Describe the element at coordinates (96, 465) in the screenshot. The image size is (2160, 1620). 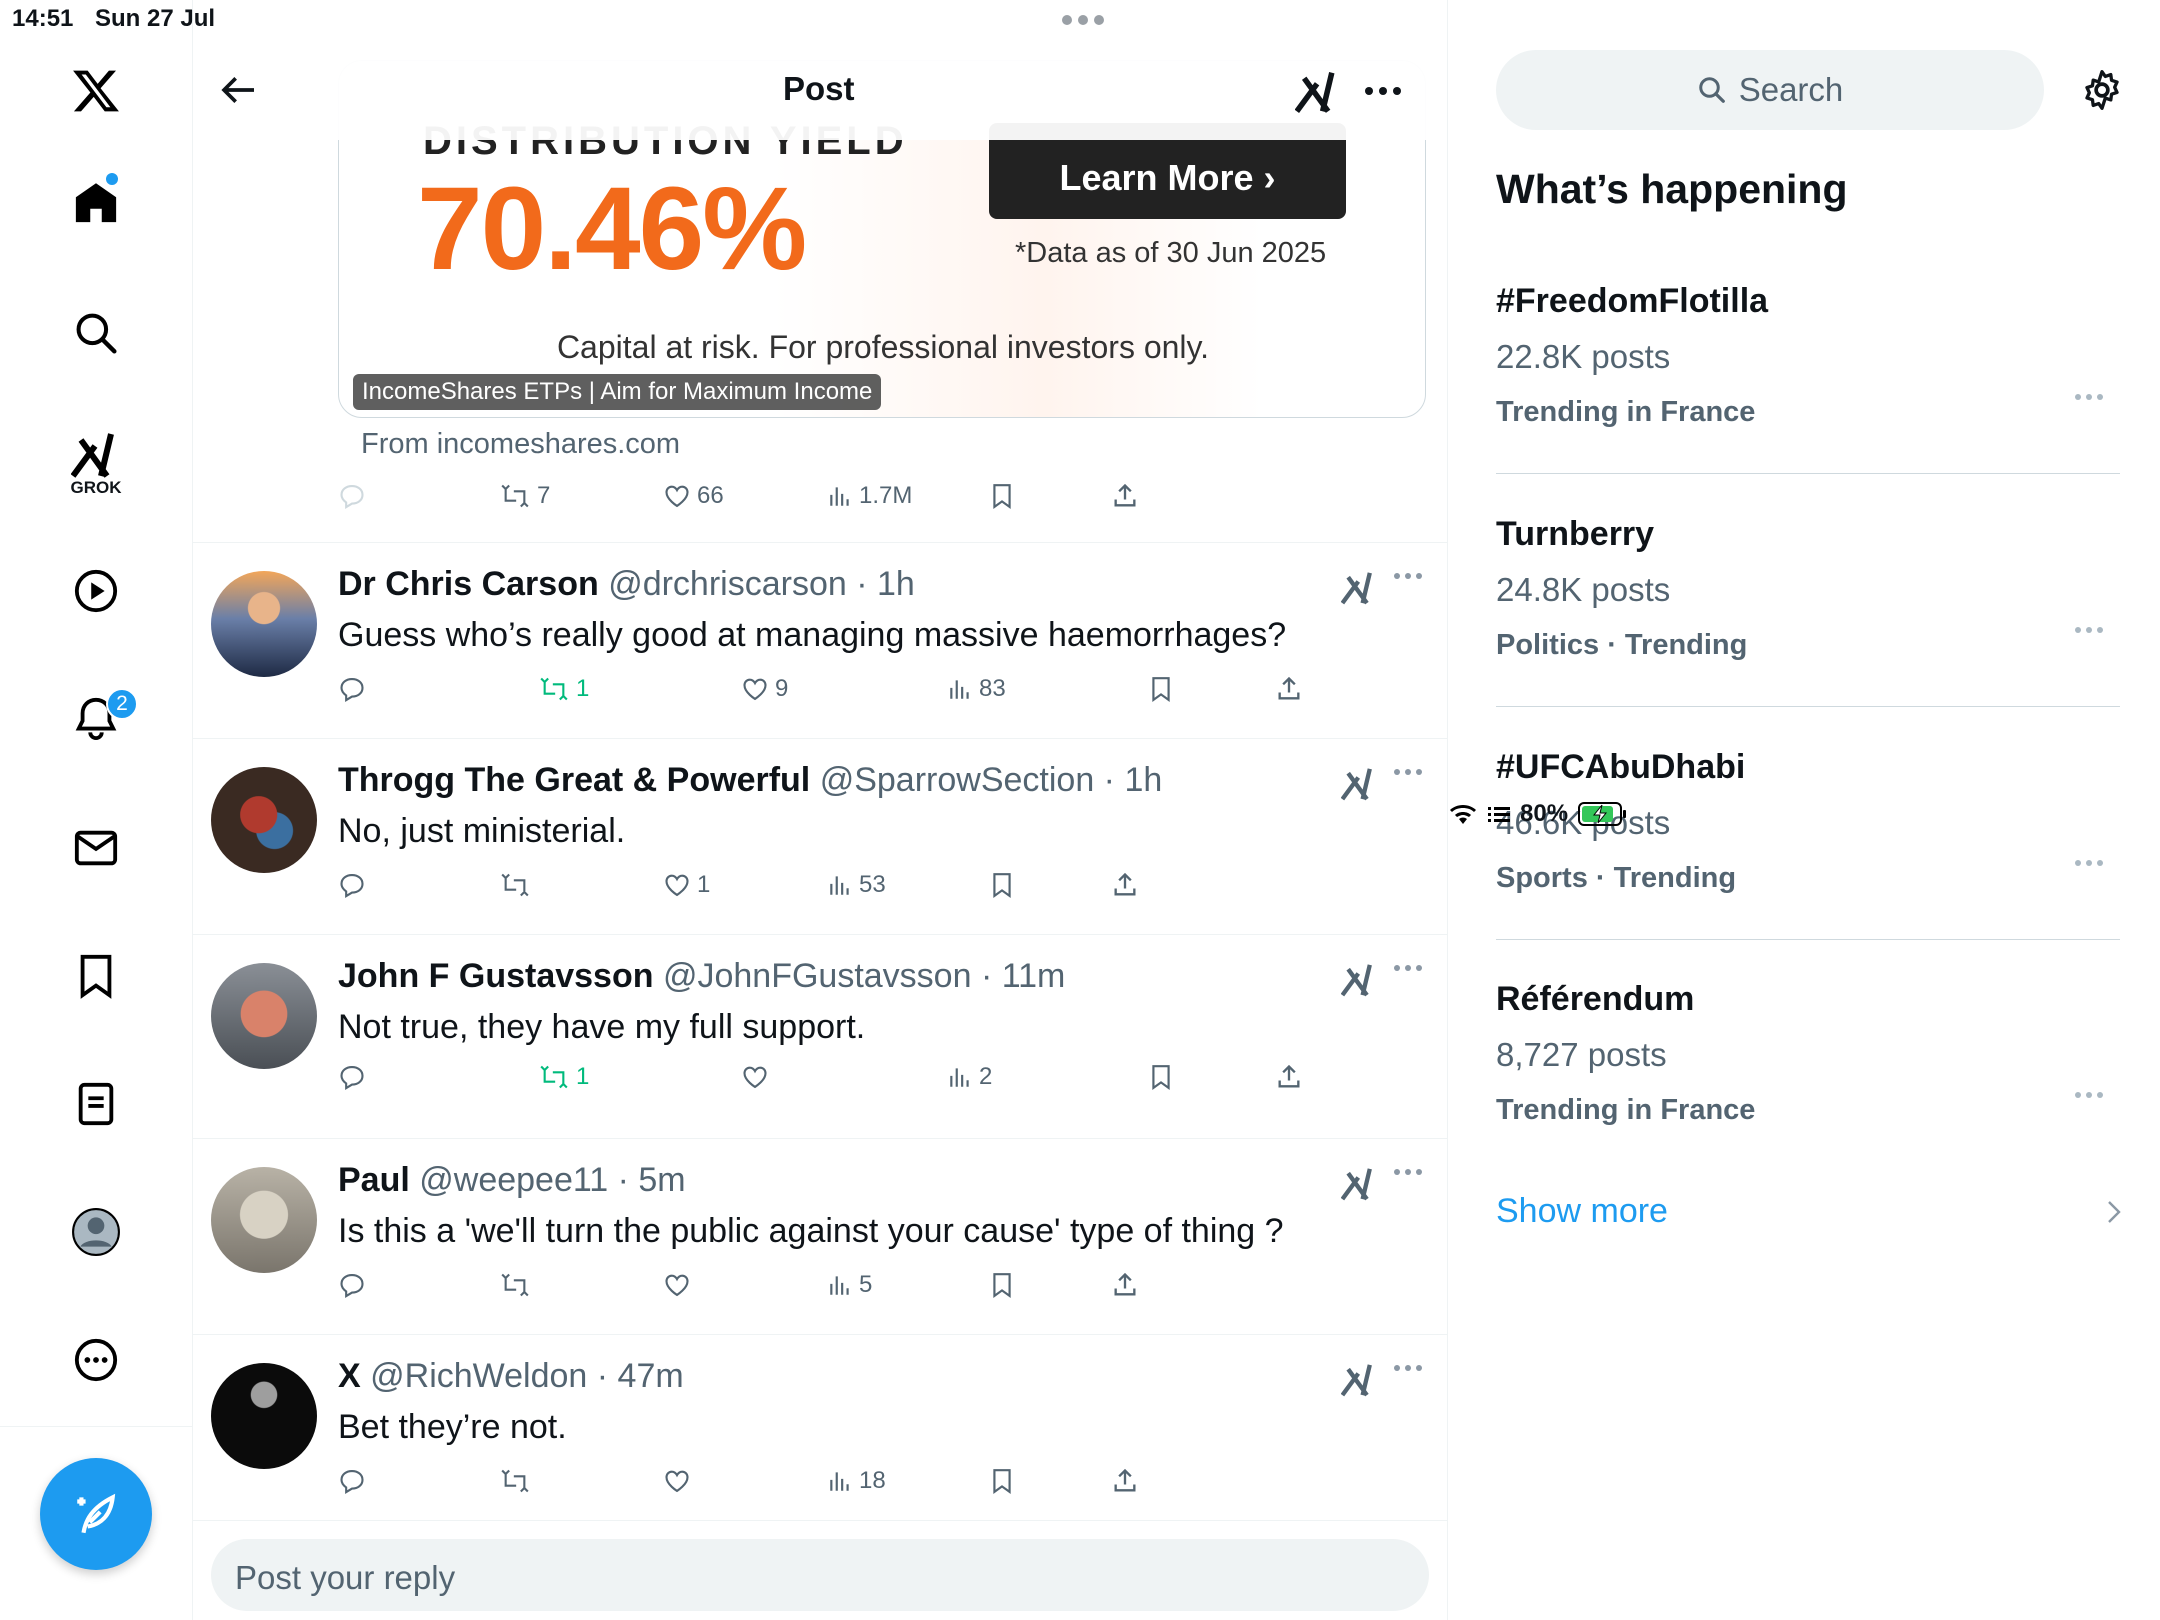
I see `grok-nav: GROK` at that location.